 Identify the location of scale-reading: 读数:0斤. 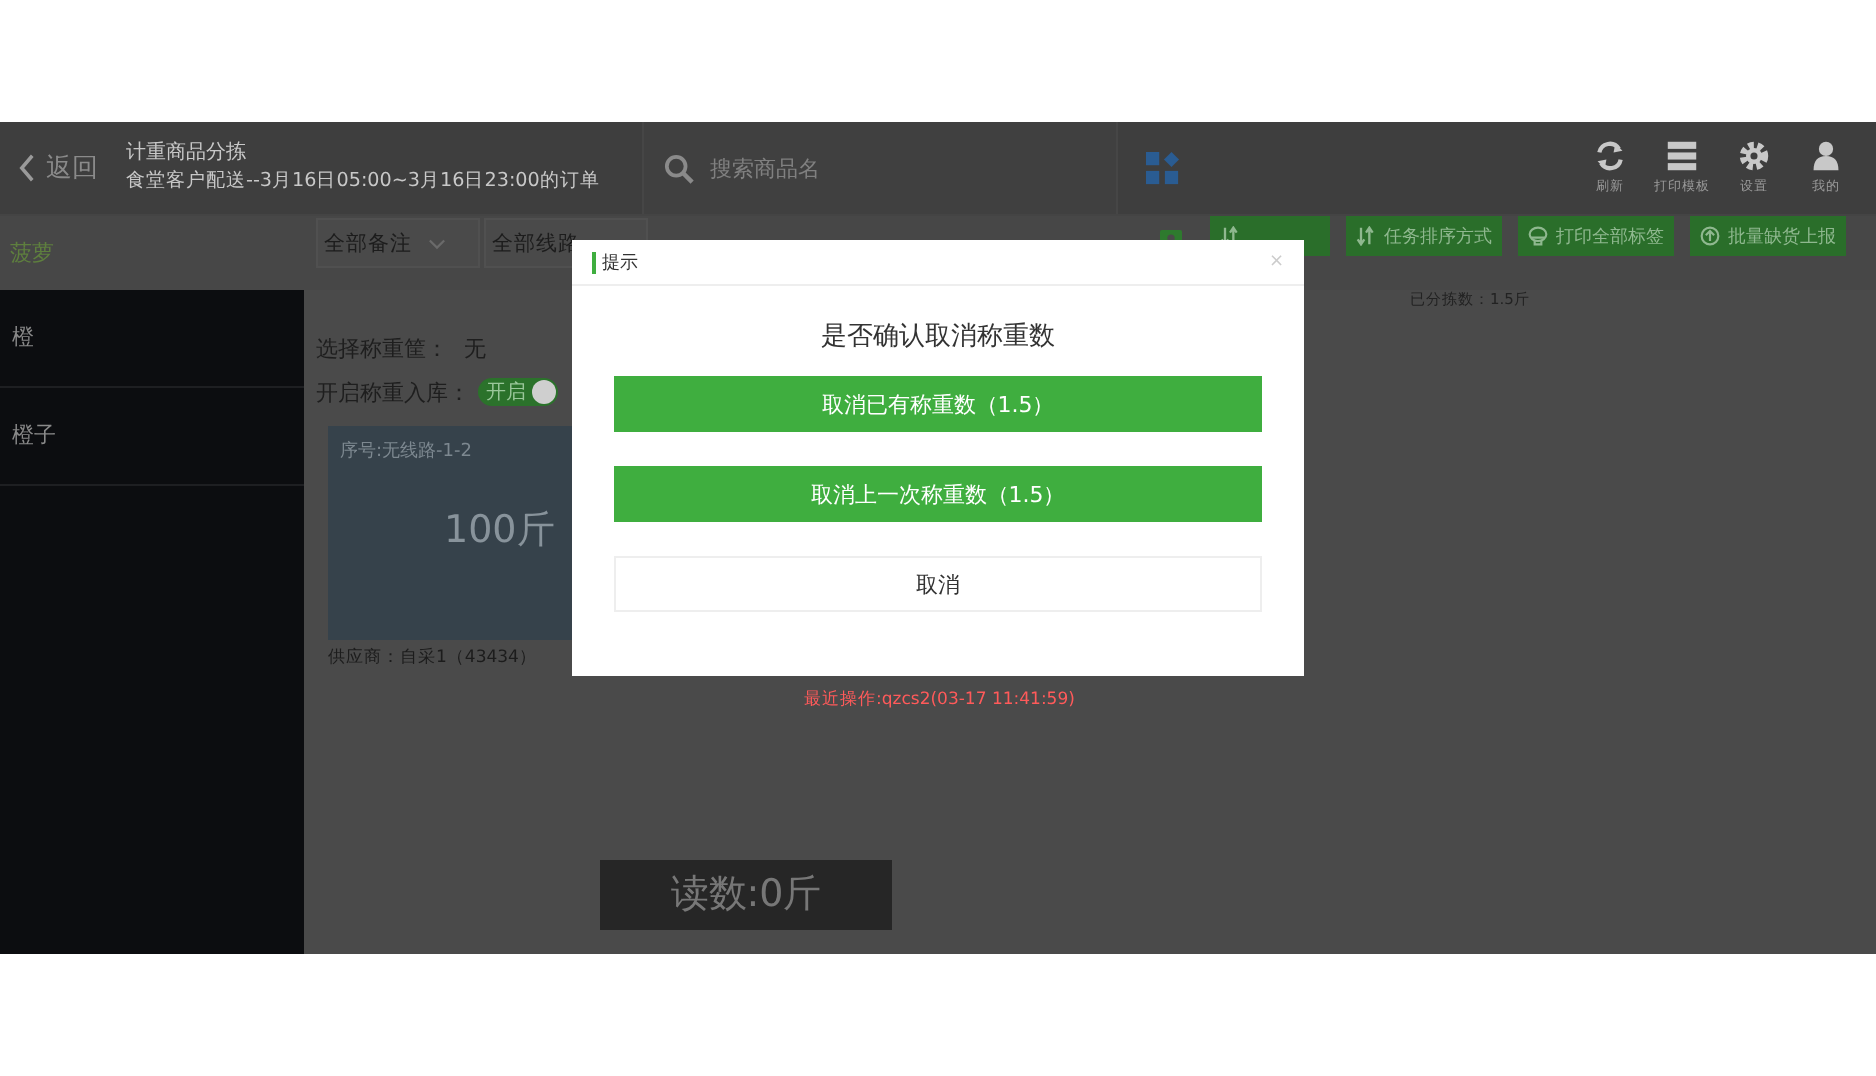
(746, 895).